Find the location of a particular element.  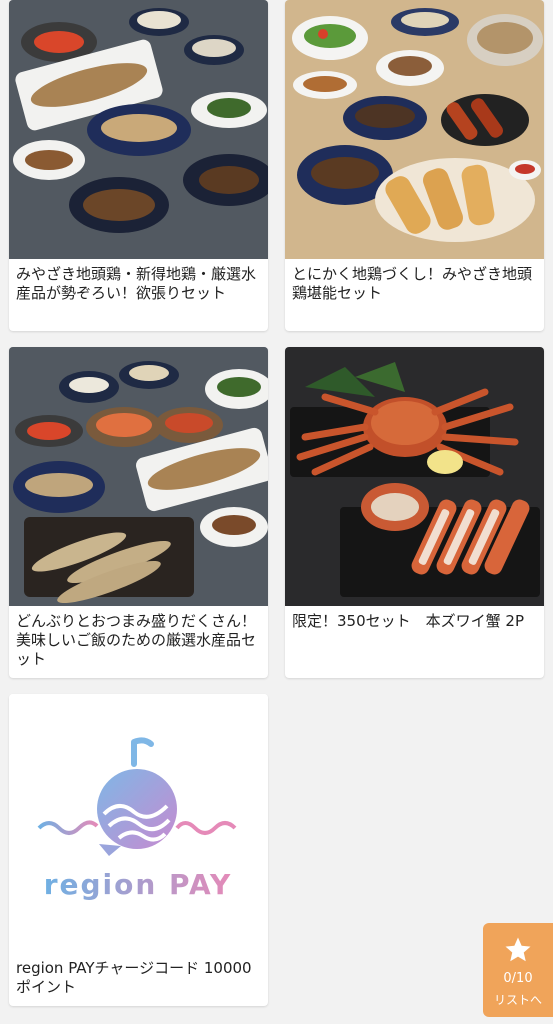

favorites-count: 0/10 is located at coordinates (518, 978).